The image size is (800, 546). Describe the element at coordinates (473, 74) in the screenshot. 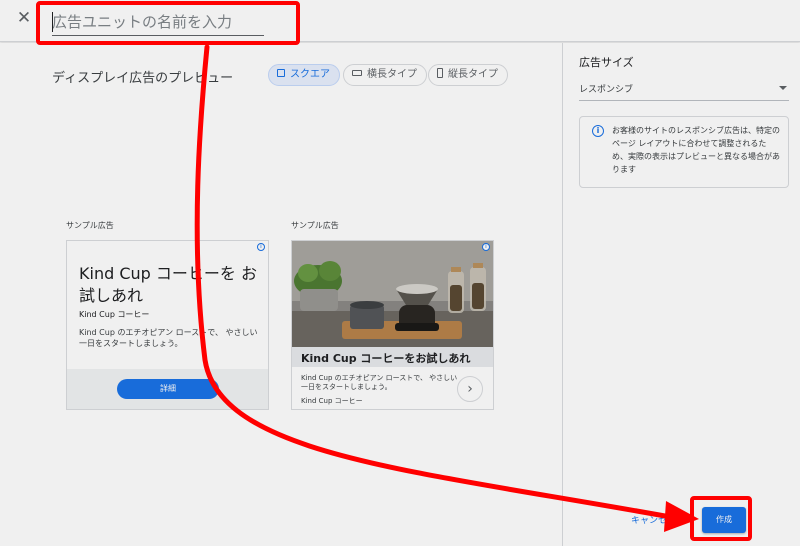

I see `tab-portrait-label: 縦長タイプ` at that location.